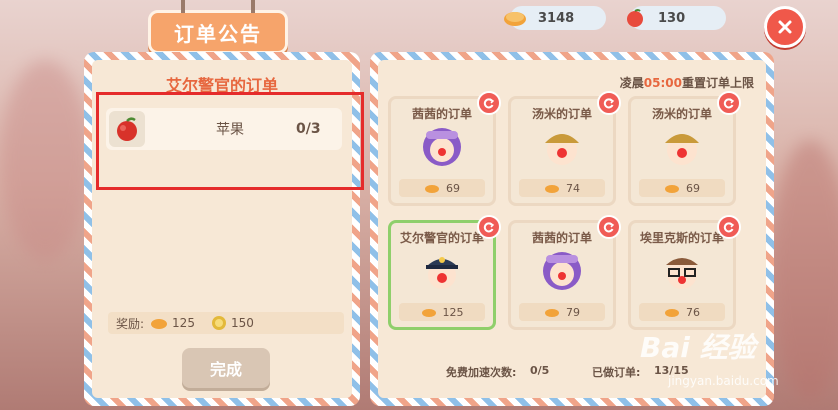  I want to click on done-orders-label: 已做订单:, so click(616, 372).